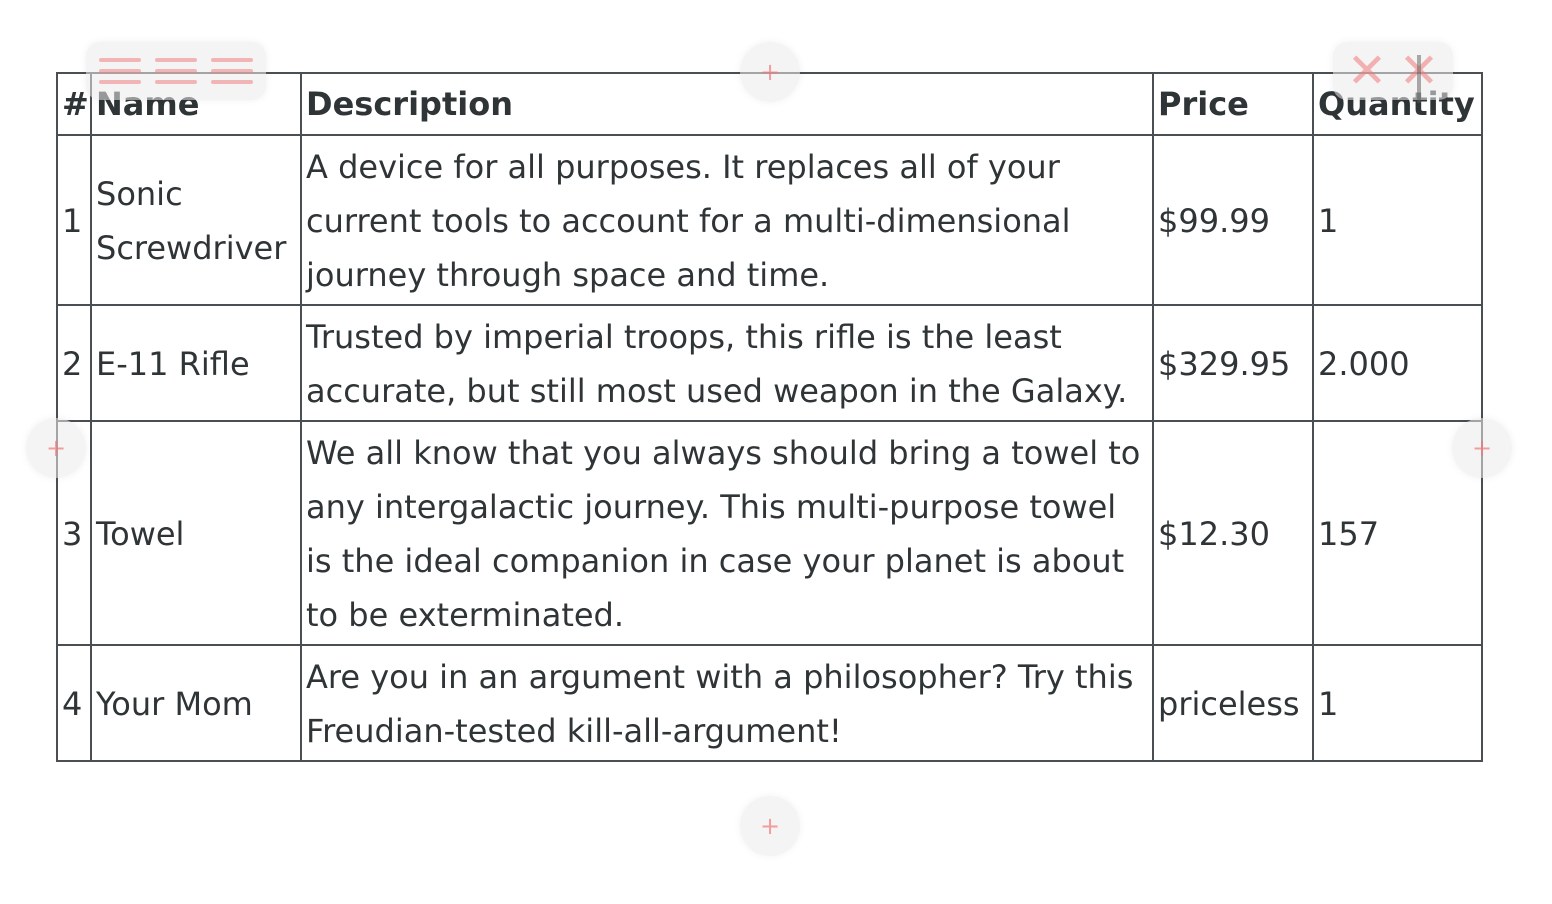  Describe the element at coordinates (1482, 448) in the screenshot. I see `add-column-right-button: +` at that location.